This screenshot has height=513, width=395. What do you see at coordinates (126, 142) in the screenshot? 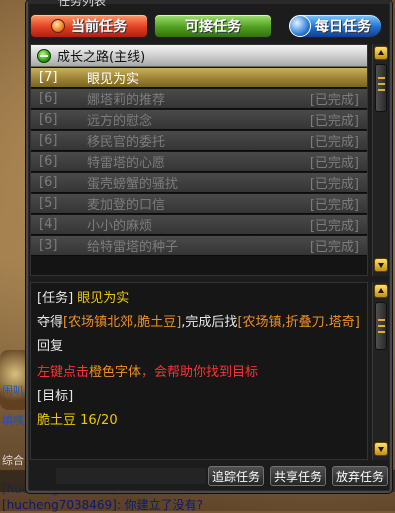
I see `quest-name: 移民官的委托` at bounding box center [126, 142].